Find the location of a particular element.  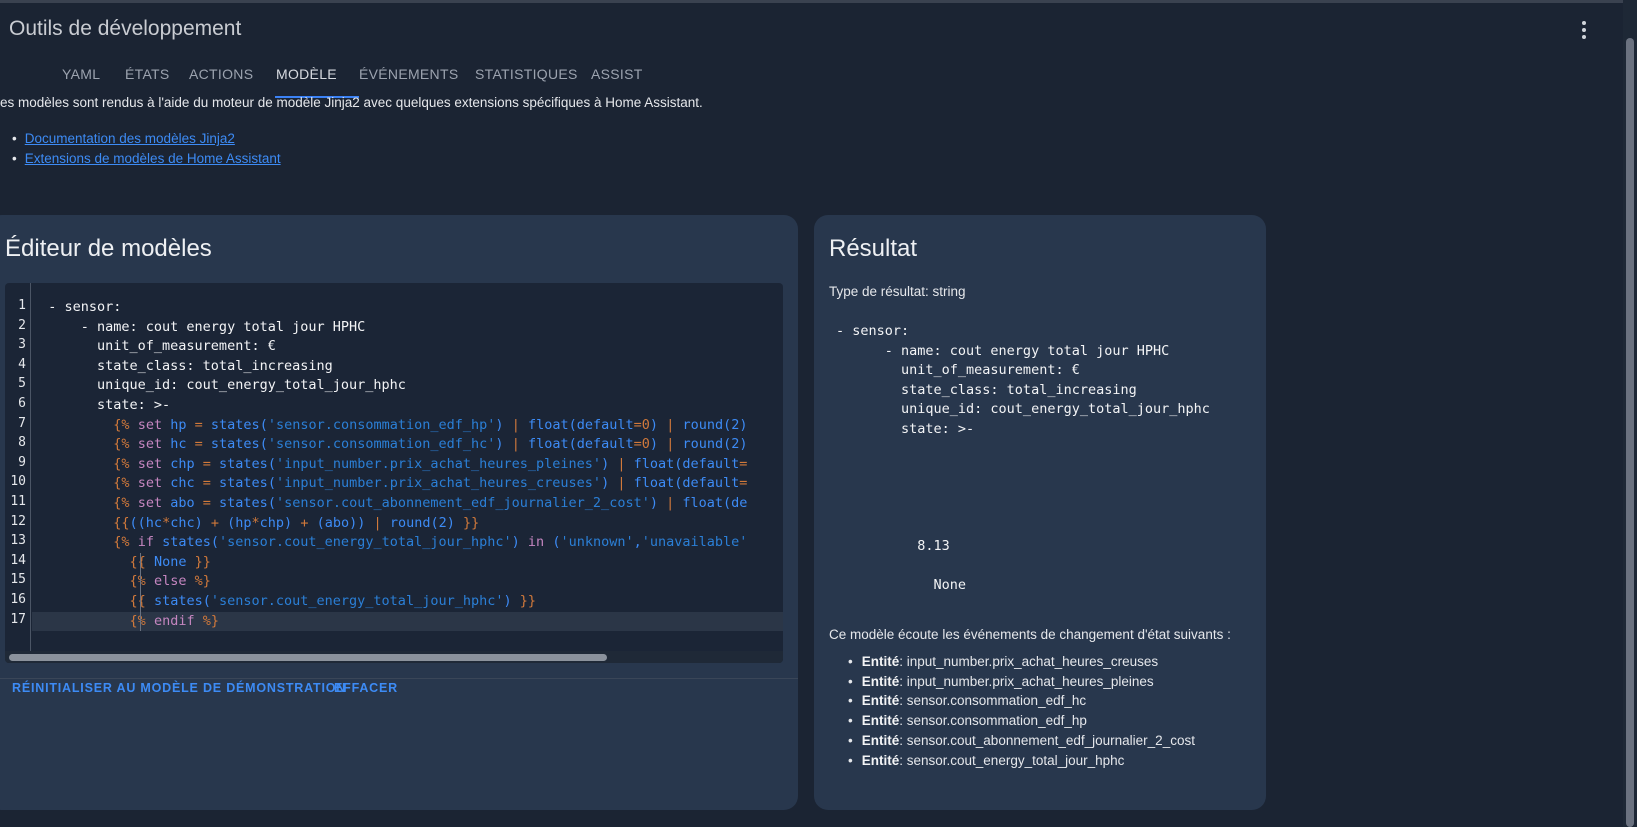

line-number: 5 is located at coordinates (22, 384).